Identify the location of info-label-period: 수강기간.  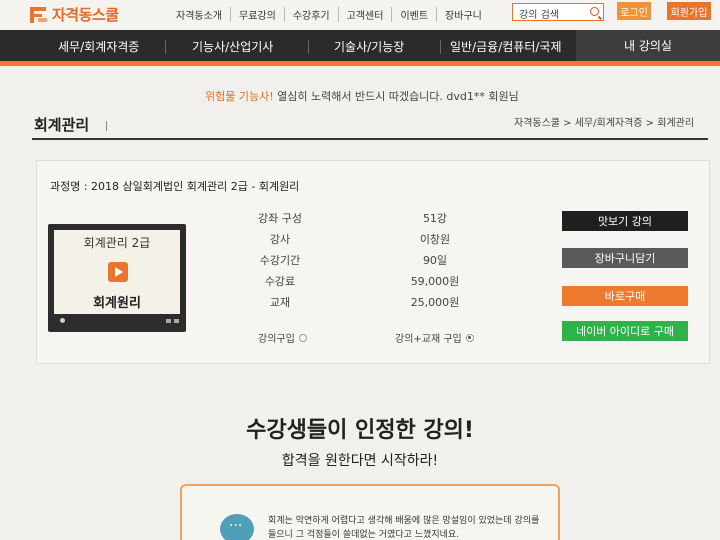
(280, 260).